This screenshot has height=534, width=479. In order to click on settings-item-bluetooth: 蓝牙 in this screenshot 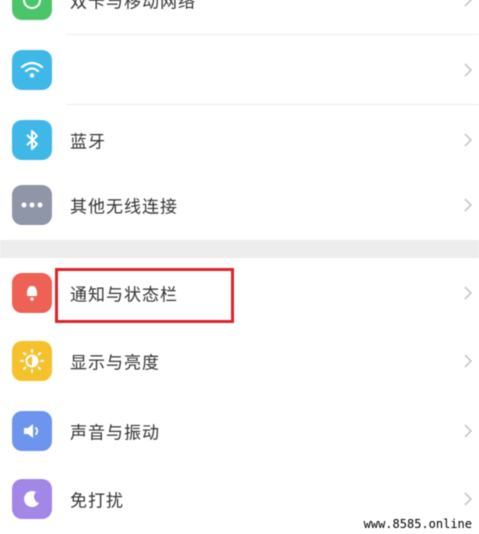, I will do `click(239, 140)`.